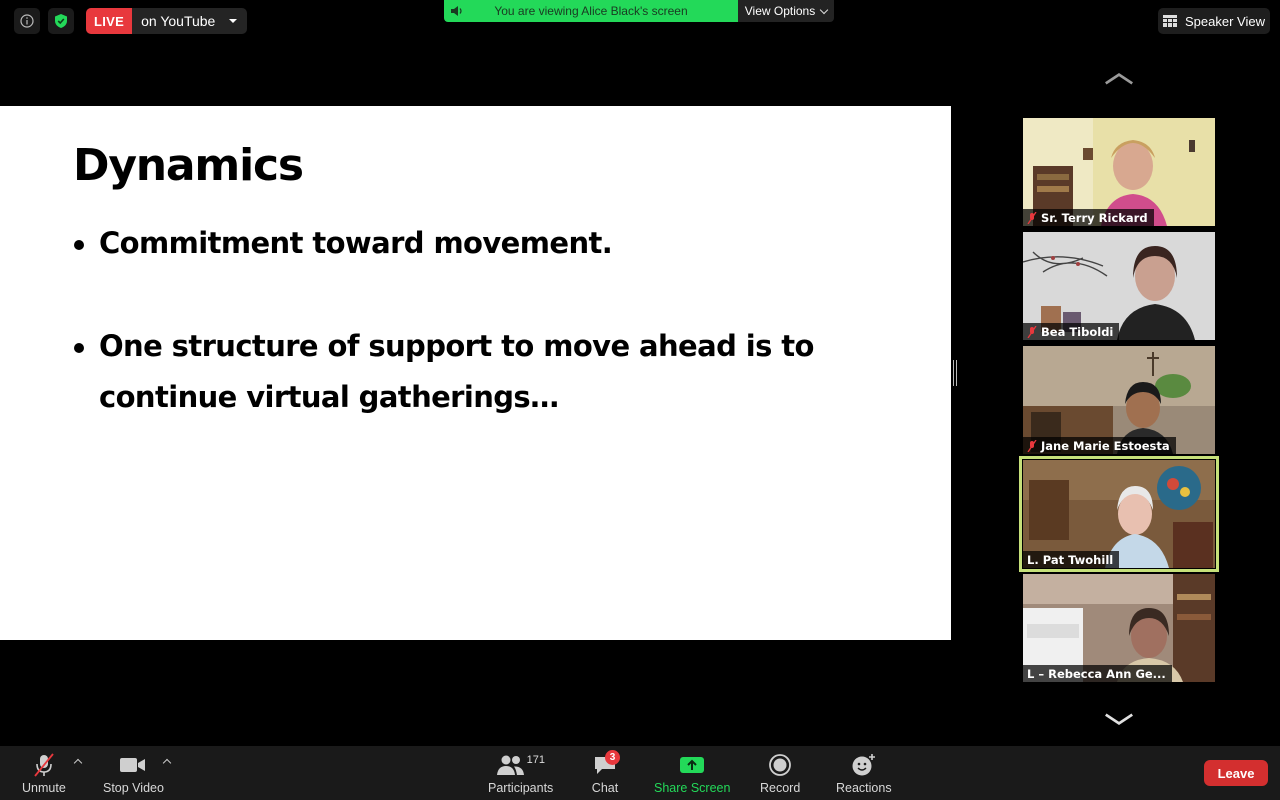  I want to click on chat-unread-badge: 3, so click(612, 757).